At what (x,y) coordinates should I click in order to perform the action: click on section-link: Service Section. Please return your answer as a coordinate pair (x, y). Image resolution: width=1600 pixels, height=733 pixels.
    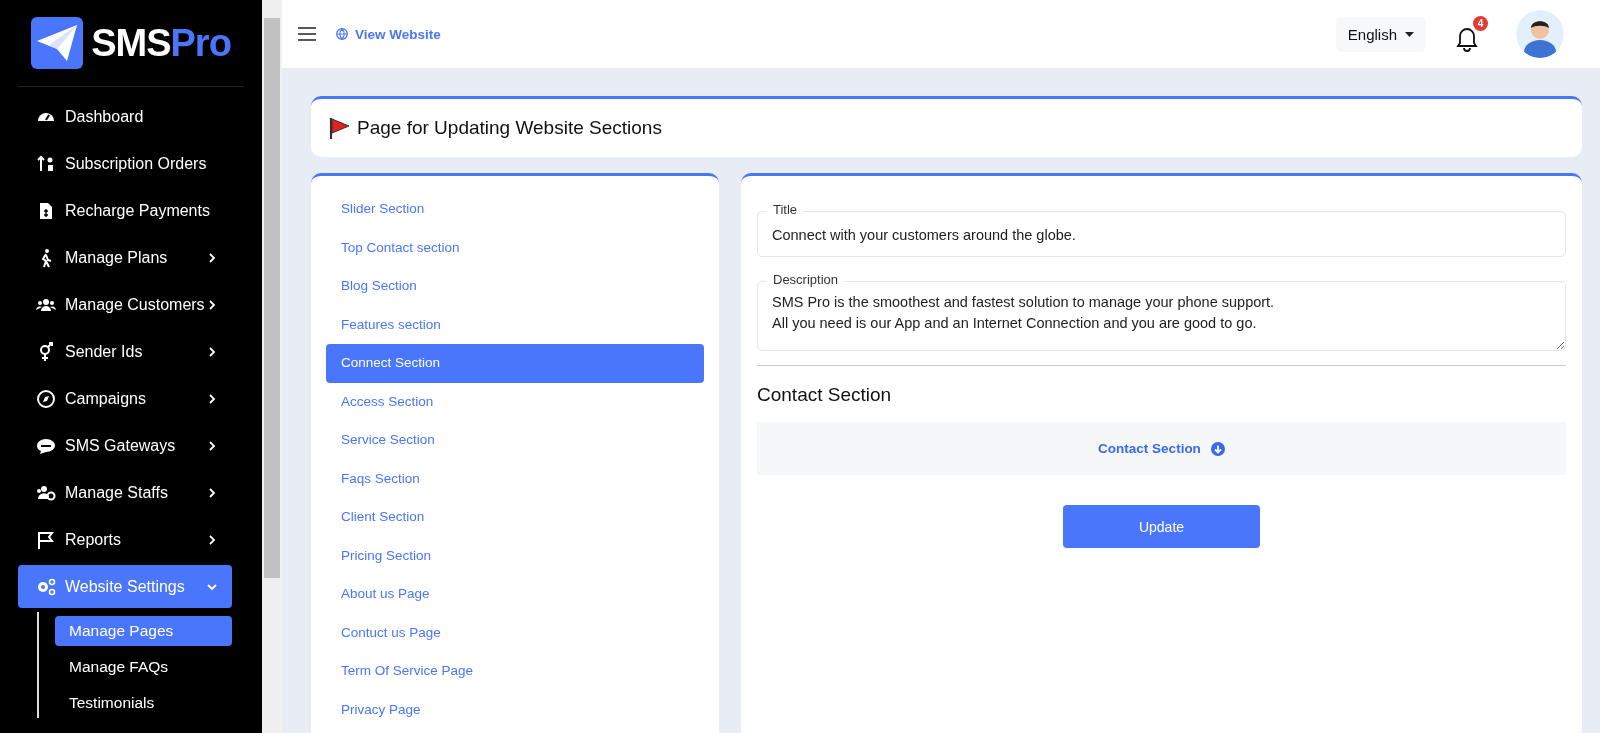
    Looking at the image, I should click on (515, 440).